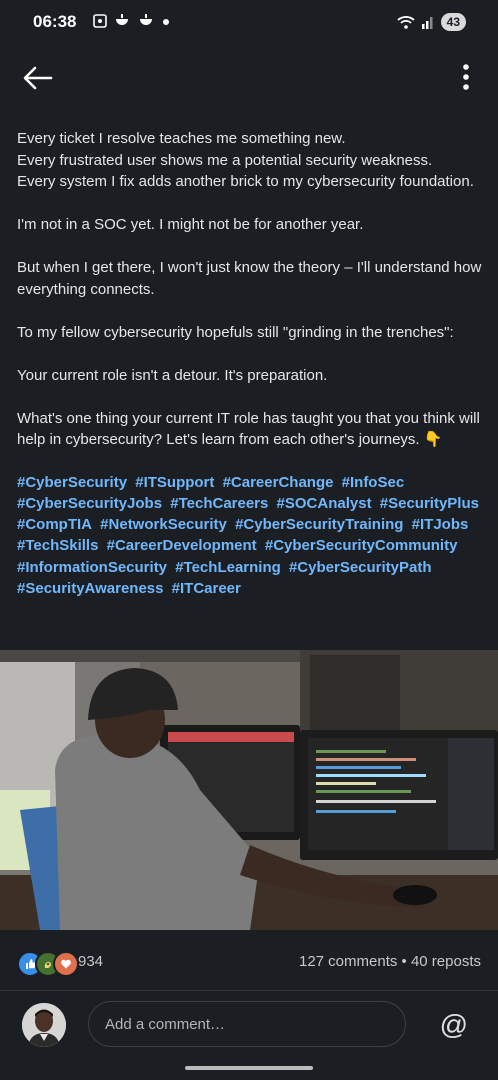 The height and width of the screenshot is (1080, 498). What do you see at coordinates (453, 22) in the screenshot?
I see `battery-indicator: 43` at bounding box center [453, 22].